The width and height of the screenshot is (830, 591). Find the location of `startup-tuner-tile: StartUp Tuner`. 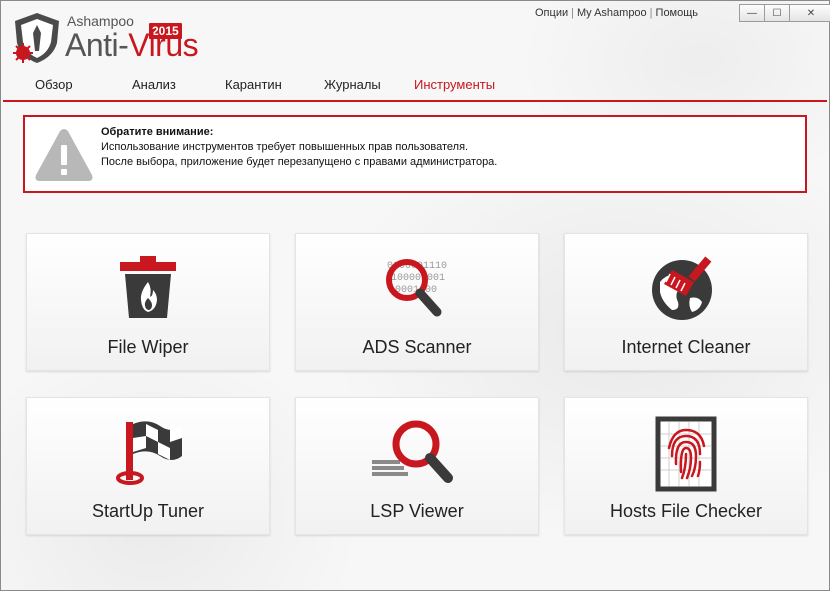

startup-tuner-tile: StartUp Tuner is located at coordinates (148, 466).